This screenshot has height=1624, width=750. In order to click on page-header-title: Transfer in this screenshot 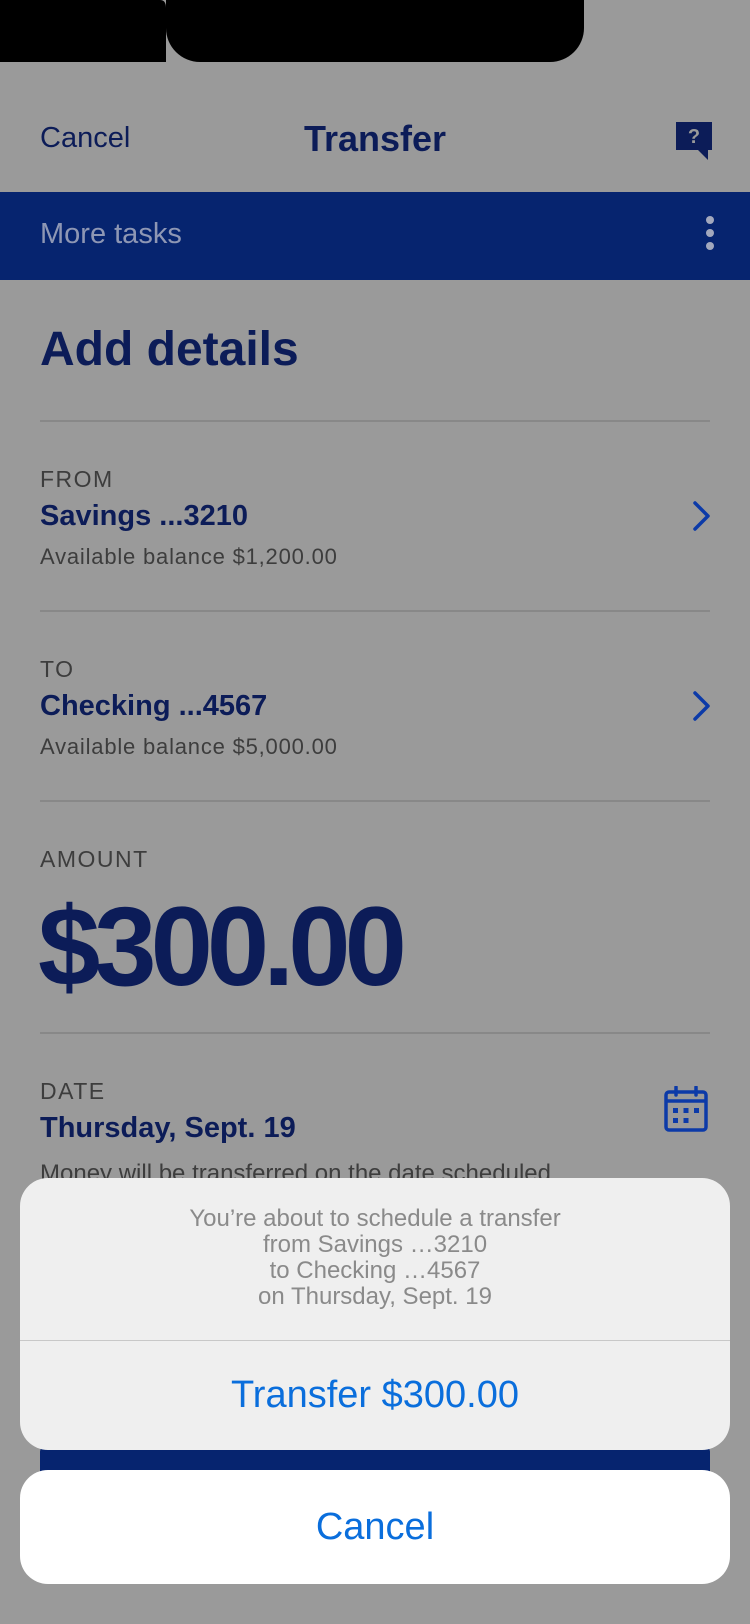, I will do `click(375, 138)`.